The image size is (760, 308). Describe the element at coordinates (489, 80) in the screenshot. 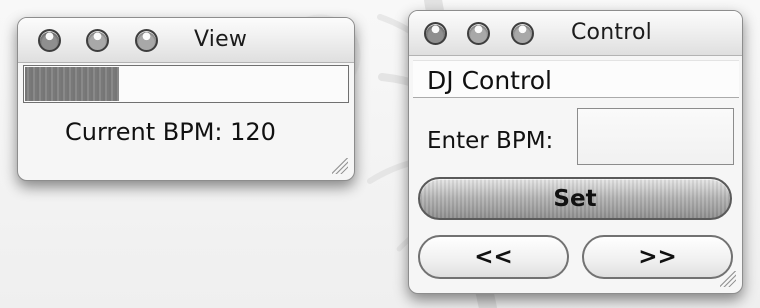

I see `dj-control-title: DJ Control` at that location.